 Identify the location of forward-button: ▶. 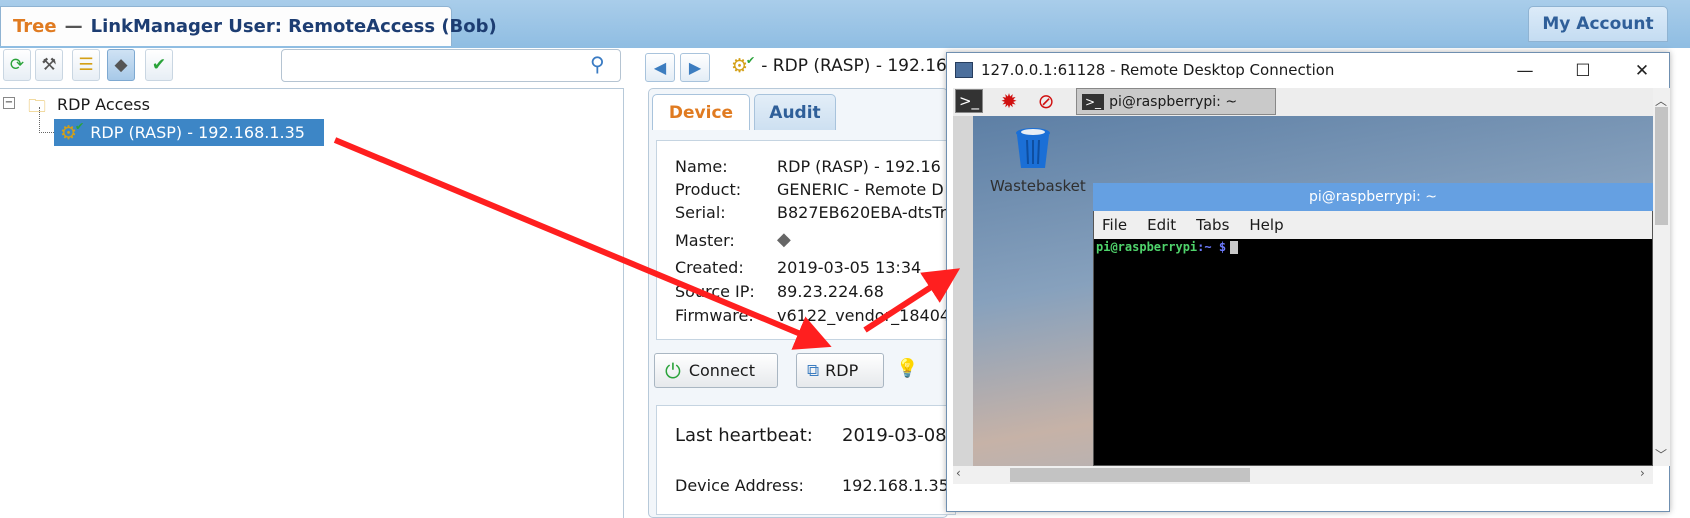
(695, 67).